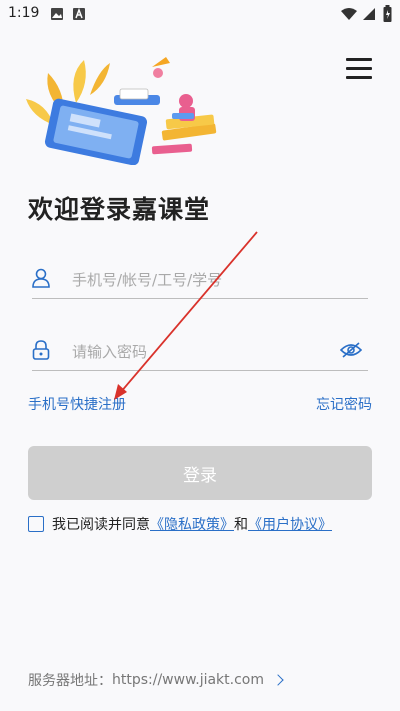  I want to click on agreement-row: 我已阅读并同意 《隐私政策》 和 《用户协议》, so click(180, 524).